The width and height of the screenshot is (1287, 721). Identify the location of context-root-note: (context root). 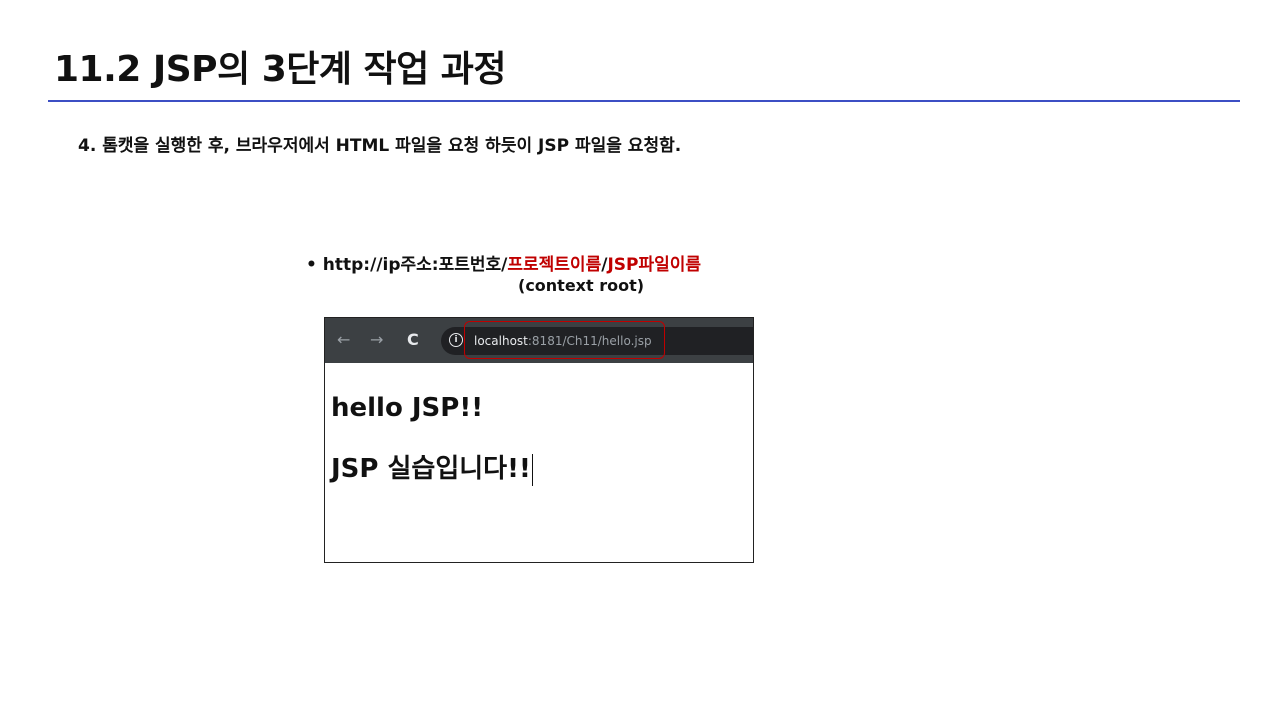
(581, 285).